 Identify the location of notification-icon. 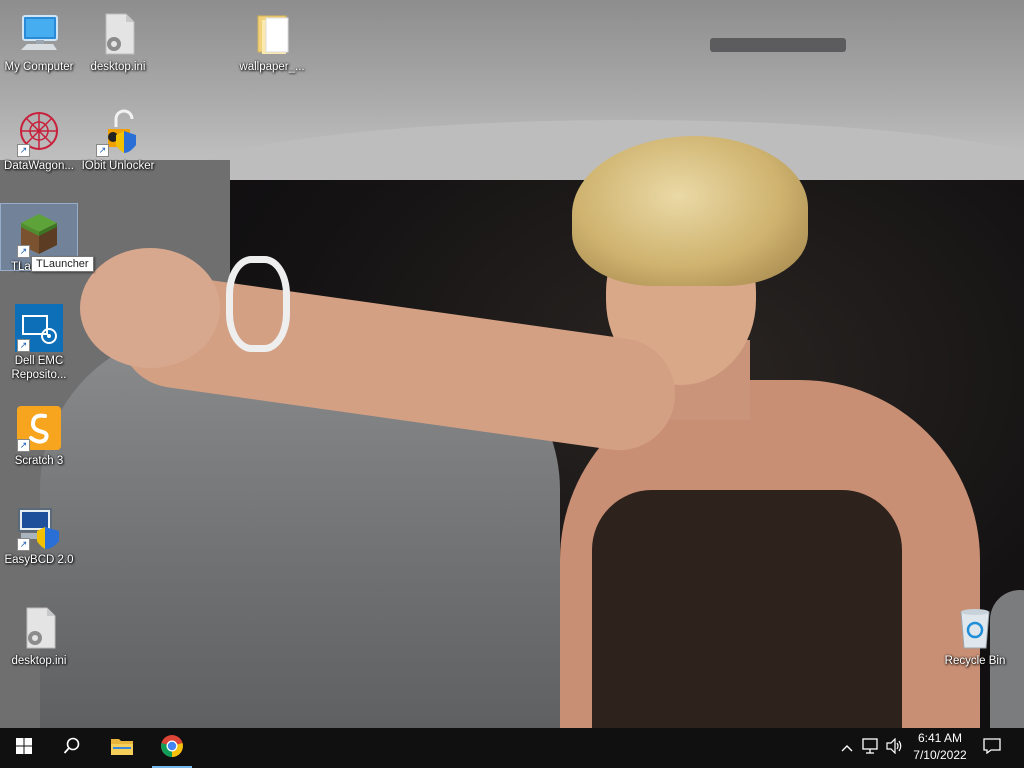
(992, 748).